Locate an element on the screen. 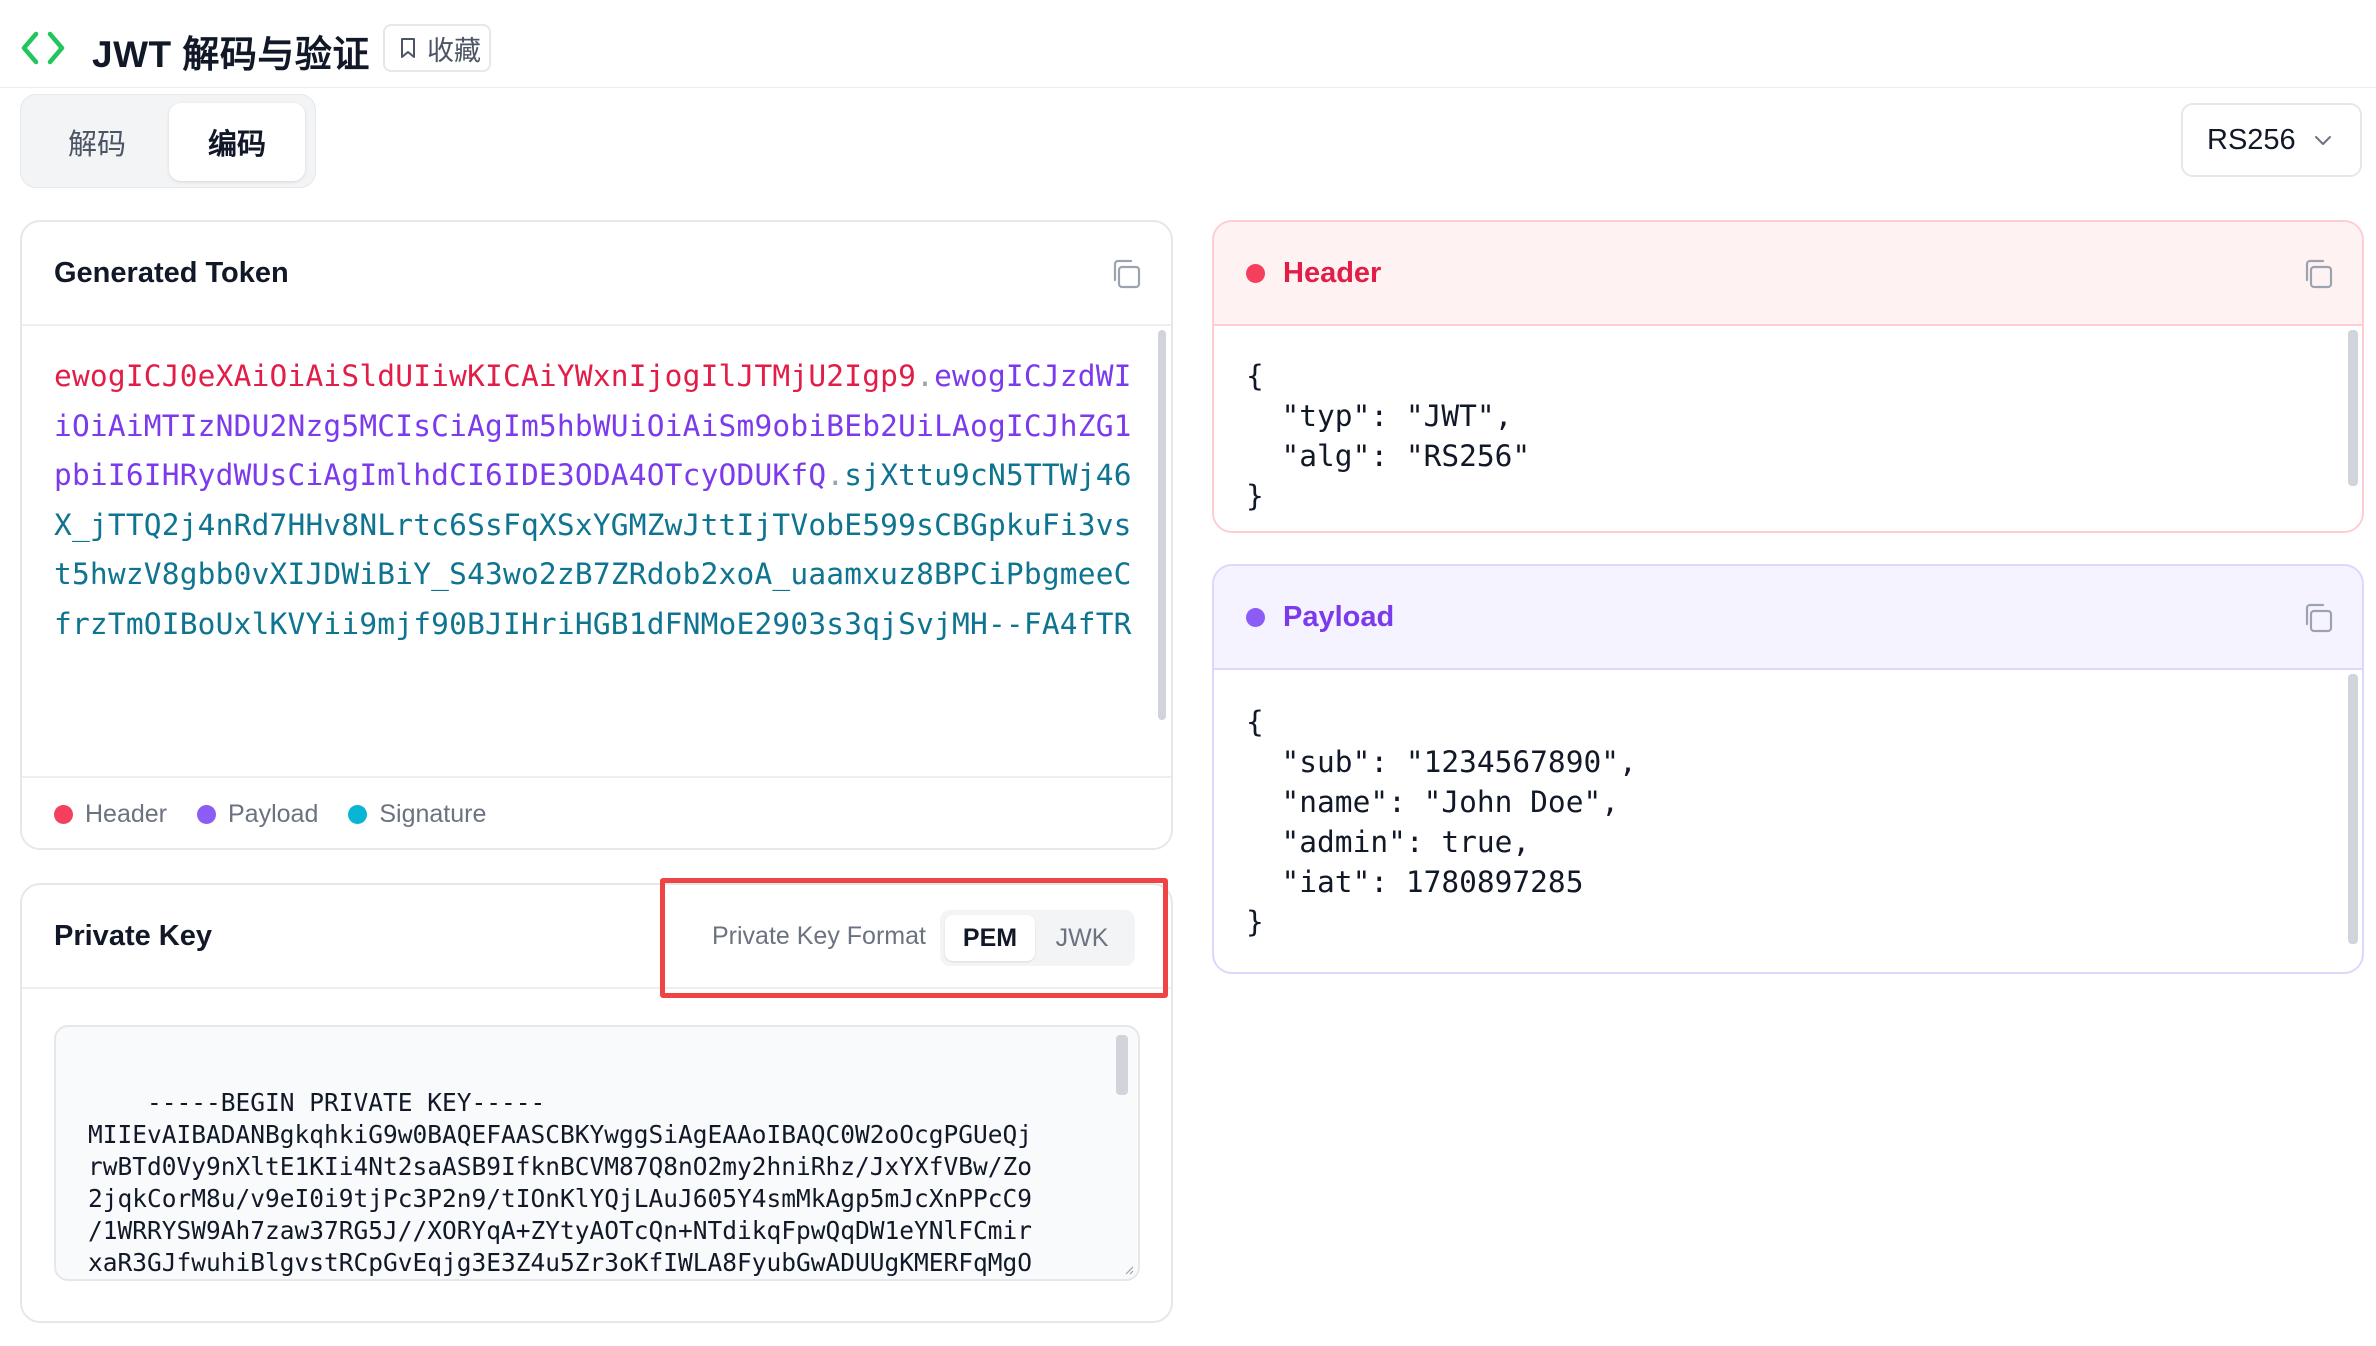 The height and width of the screenshot is (1346, 2376). tab-encode: 编码 is located at coordinates (237, 142).